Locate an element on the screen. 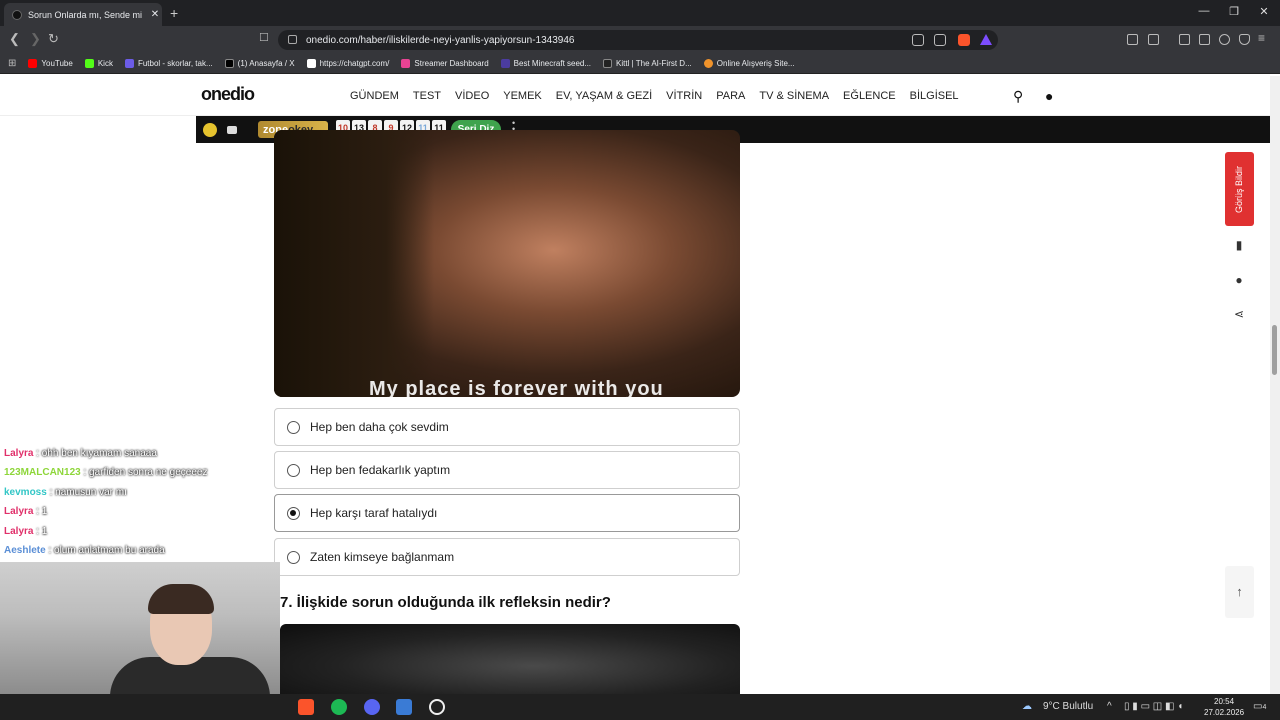 This screenshot has height=720, width=1280. reload-icon: ↻ is located at coordinates (53, 39).